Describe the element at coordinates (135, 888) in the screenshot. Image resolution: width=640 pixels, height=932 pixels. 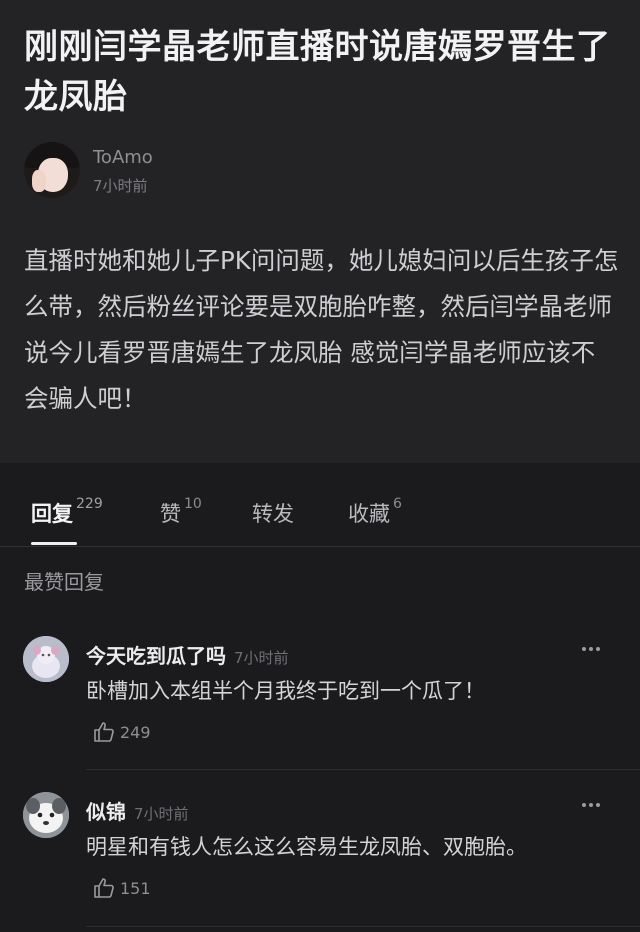
I see `like-count: 151` at that location.